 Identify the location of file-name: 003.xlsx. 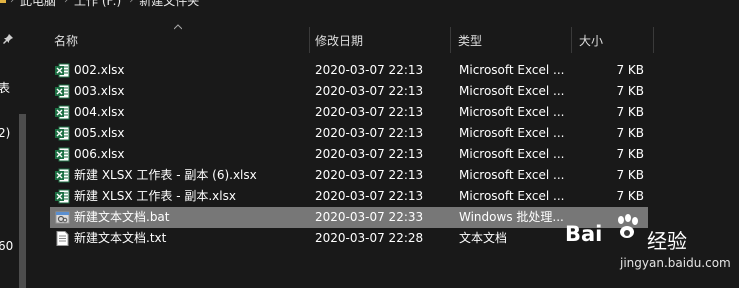
(99, 91).